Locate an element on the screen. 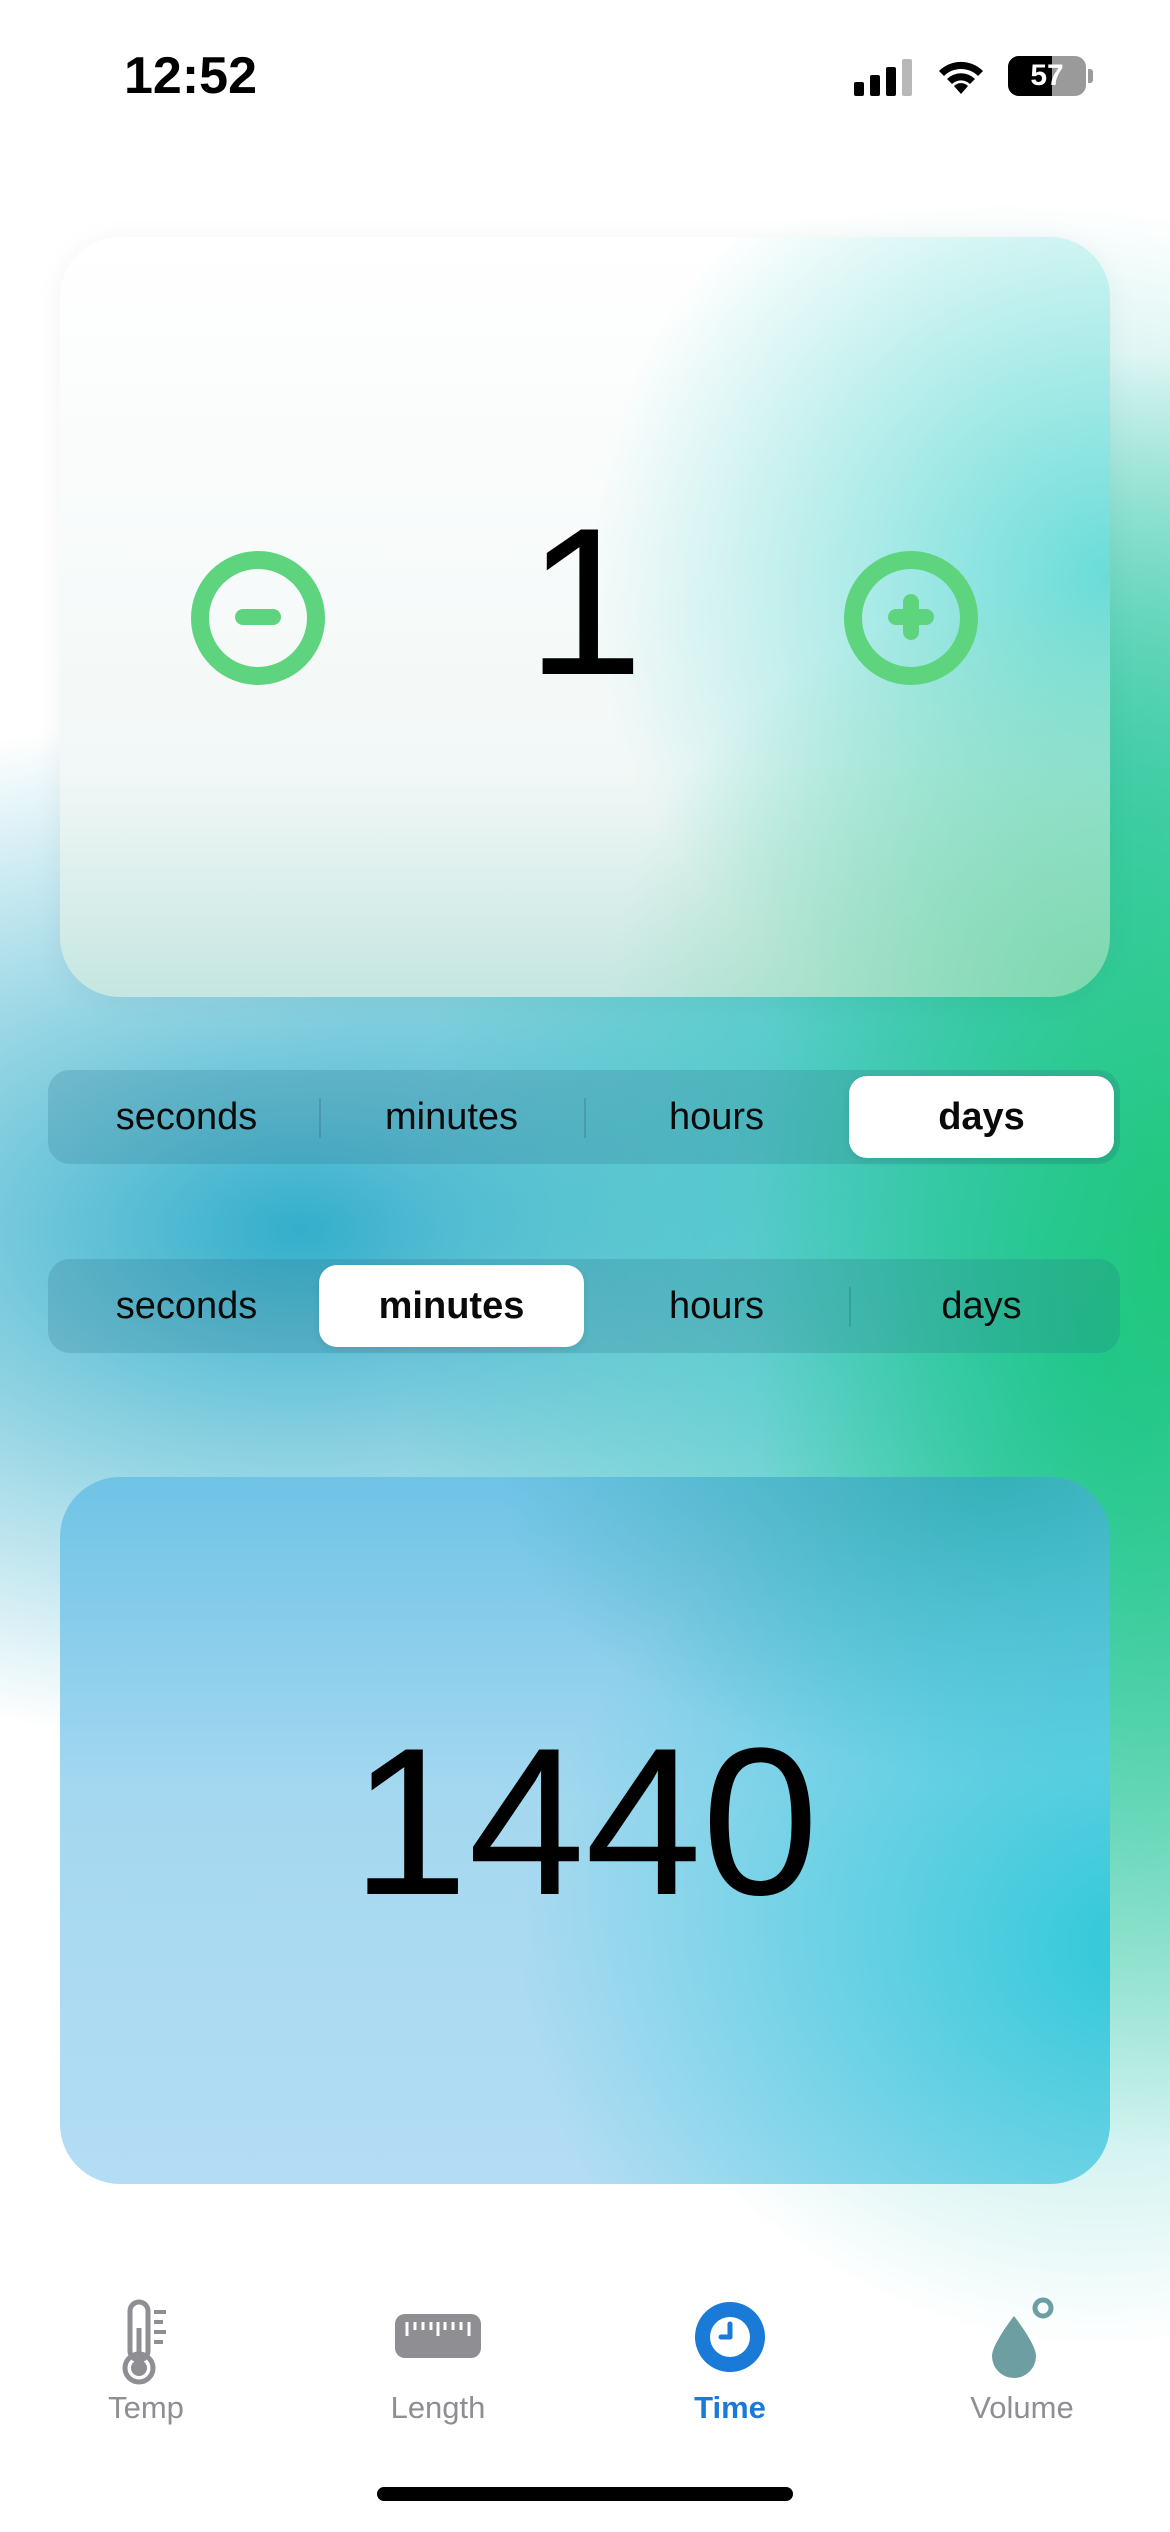  tab-volume-label: Volume is located at coordinates (1022, 2407).